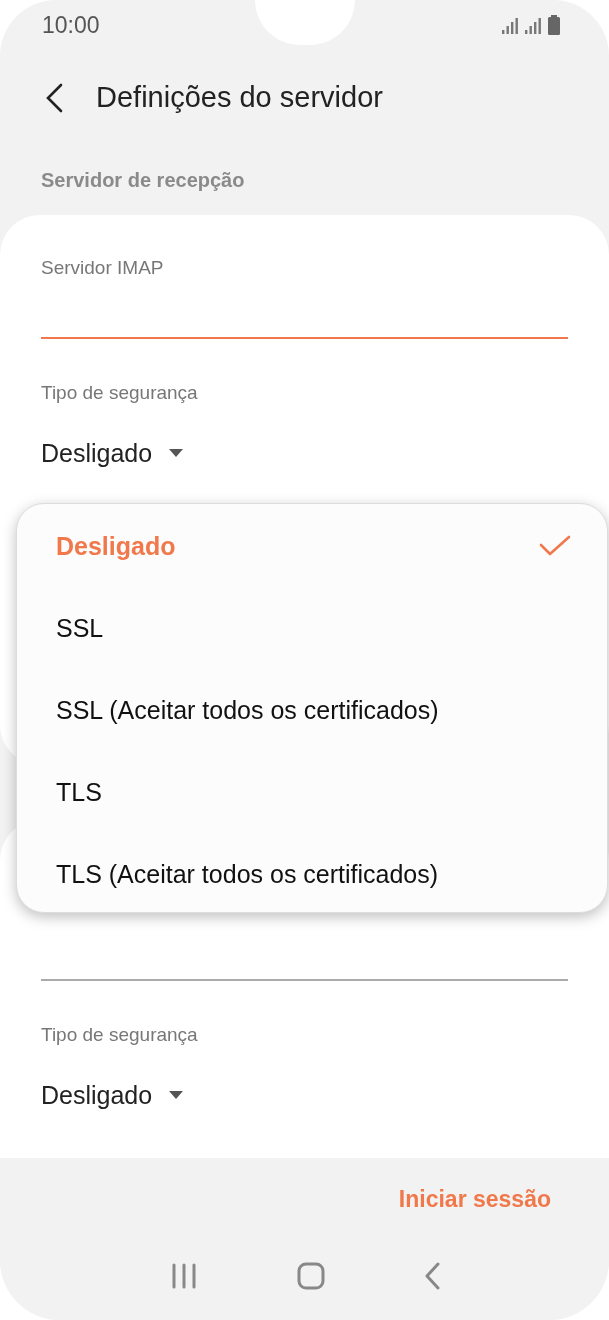 Image resolution: width=609 pixels, height=1320 pixels. I want to click on menu-option: TLS, so click(312, 792).